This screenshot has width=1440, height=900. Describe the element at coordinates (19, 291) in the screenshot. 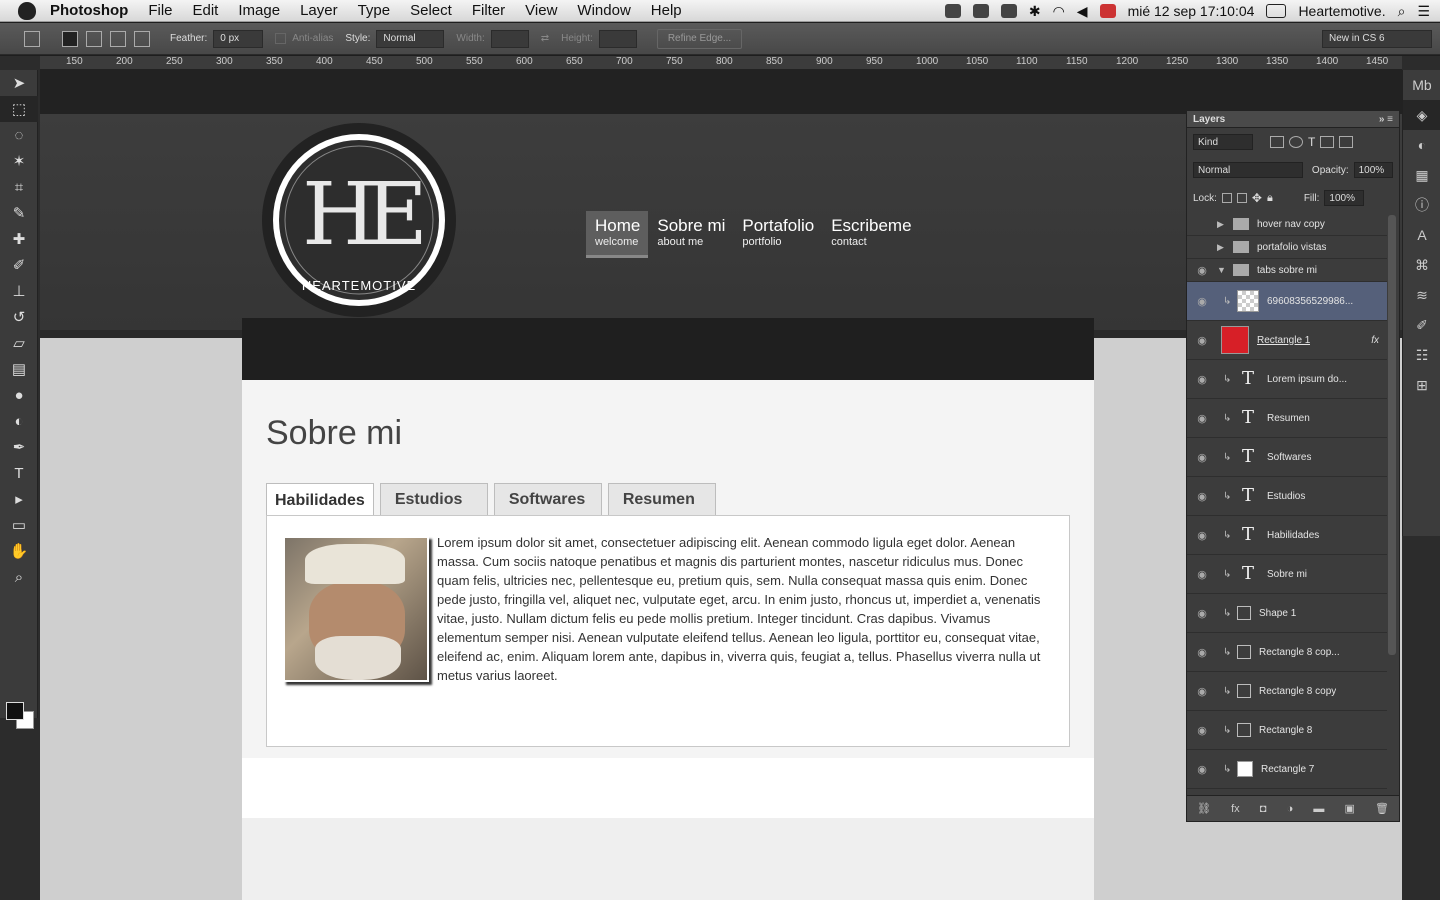

I see `clone-stamp-tool-icon: ⊥` at that location.